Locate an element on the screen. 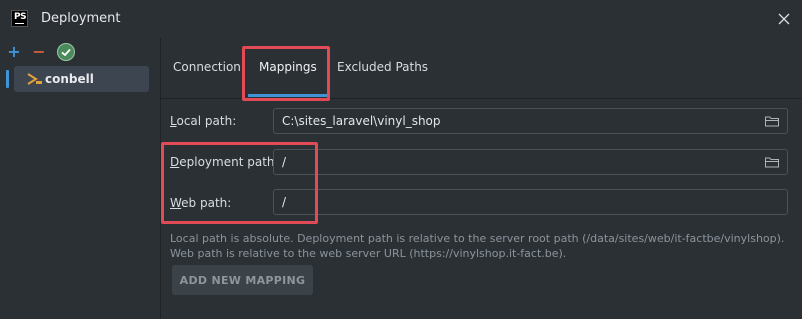 The height and width of the screenshot is (319, 802). remove-server-button: − is located at coordinates (39, 51).